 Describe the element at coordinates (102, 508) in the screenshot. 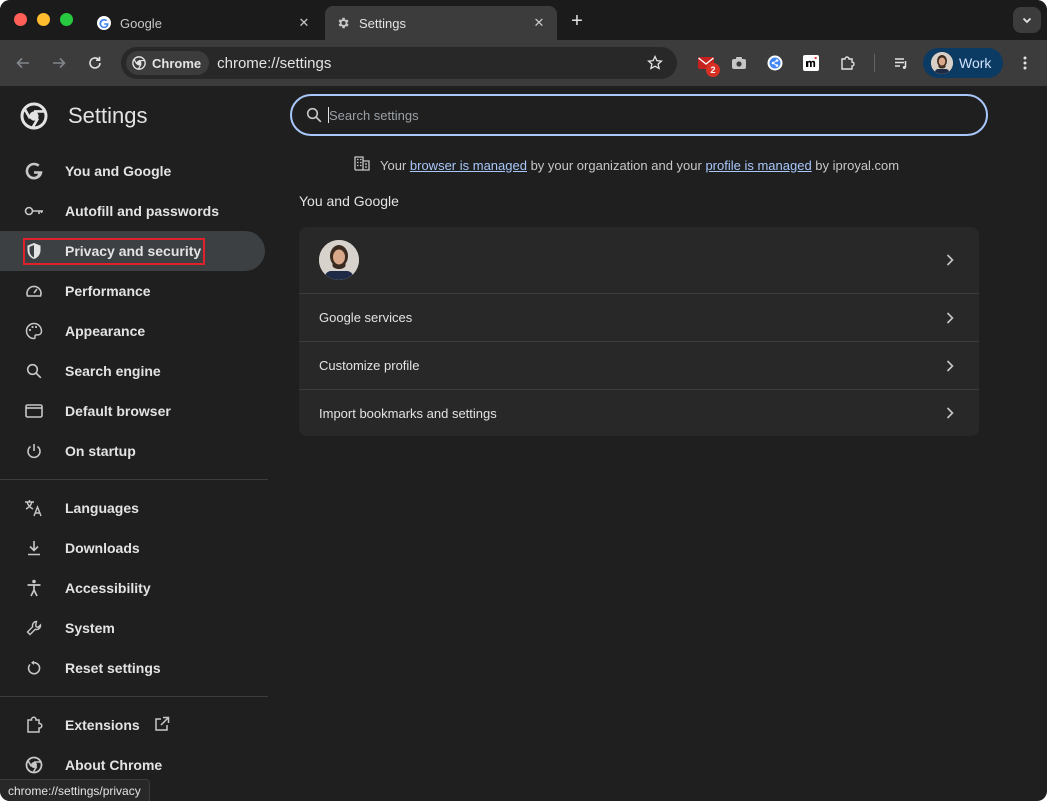

I see `sidebar-item-label: Languages` at that location.